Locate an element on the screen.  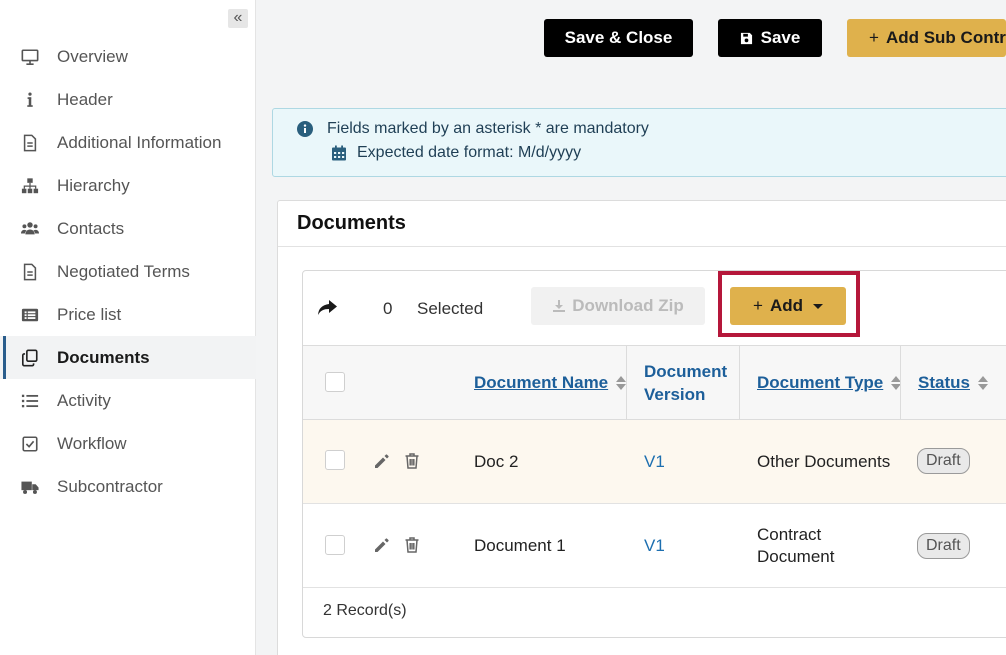
table-footer: 2 Record(s) is located at coordinates (654, 612).